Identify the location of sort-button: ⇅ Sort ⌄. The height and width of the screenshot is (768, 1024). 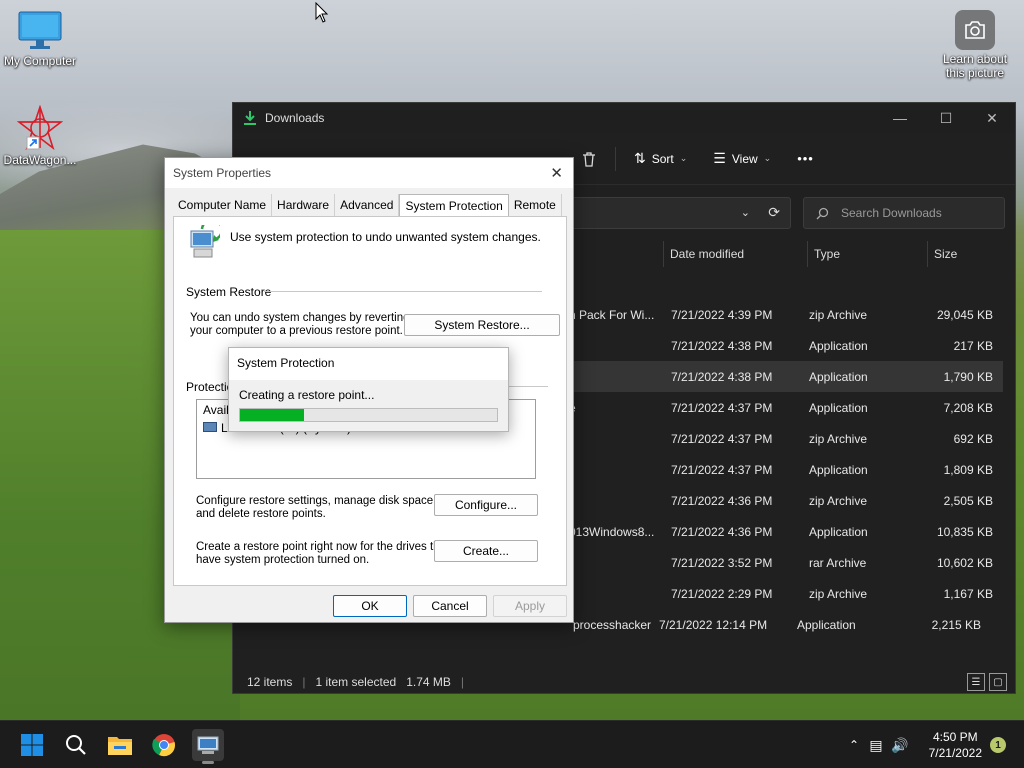
(660, 158).